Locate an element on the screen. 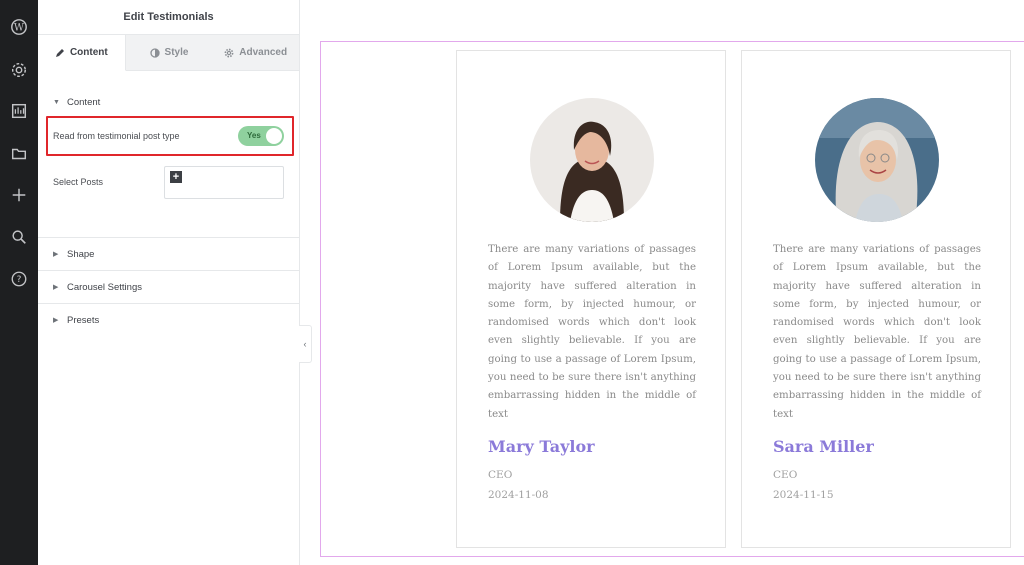 This screenshot has width=1024, height=565. help-icon: ? is located at coordinates (19, 279).